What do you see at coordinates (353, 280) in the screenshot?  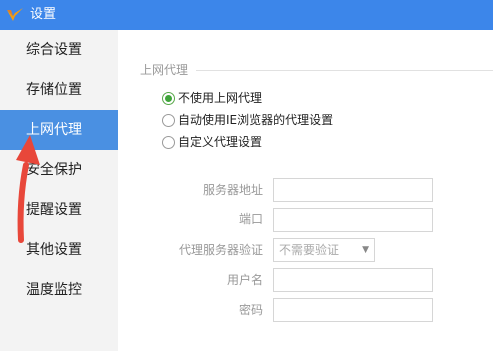 I see `username-field` at bounding box center [353, 280].